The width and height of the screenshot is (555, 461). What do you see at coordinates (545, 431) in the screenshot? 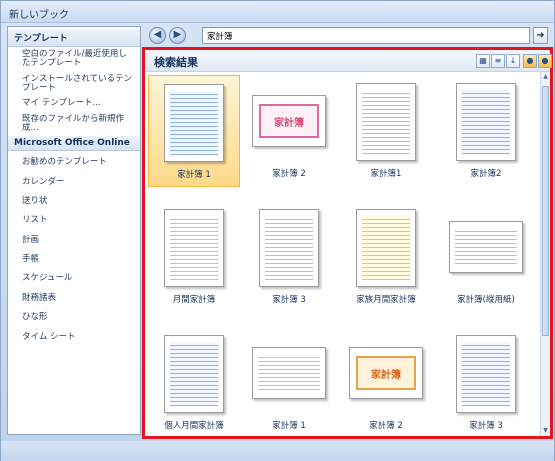
I see `scroll-down-icon: ▼` at bounding box center [545, 431].